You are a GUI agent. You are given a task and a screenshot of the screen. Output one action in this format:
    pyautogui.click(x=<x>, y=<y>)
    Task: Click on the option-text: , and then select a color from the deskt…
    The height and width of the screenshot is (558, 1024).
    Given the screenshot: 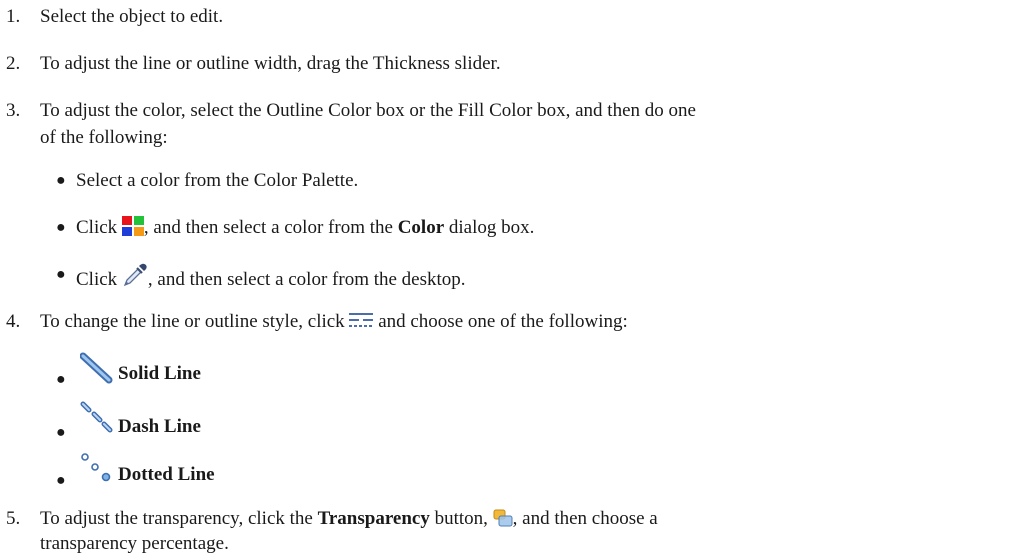 What is the action you would take?
    pyautogui.click(x=306, y=279)
    